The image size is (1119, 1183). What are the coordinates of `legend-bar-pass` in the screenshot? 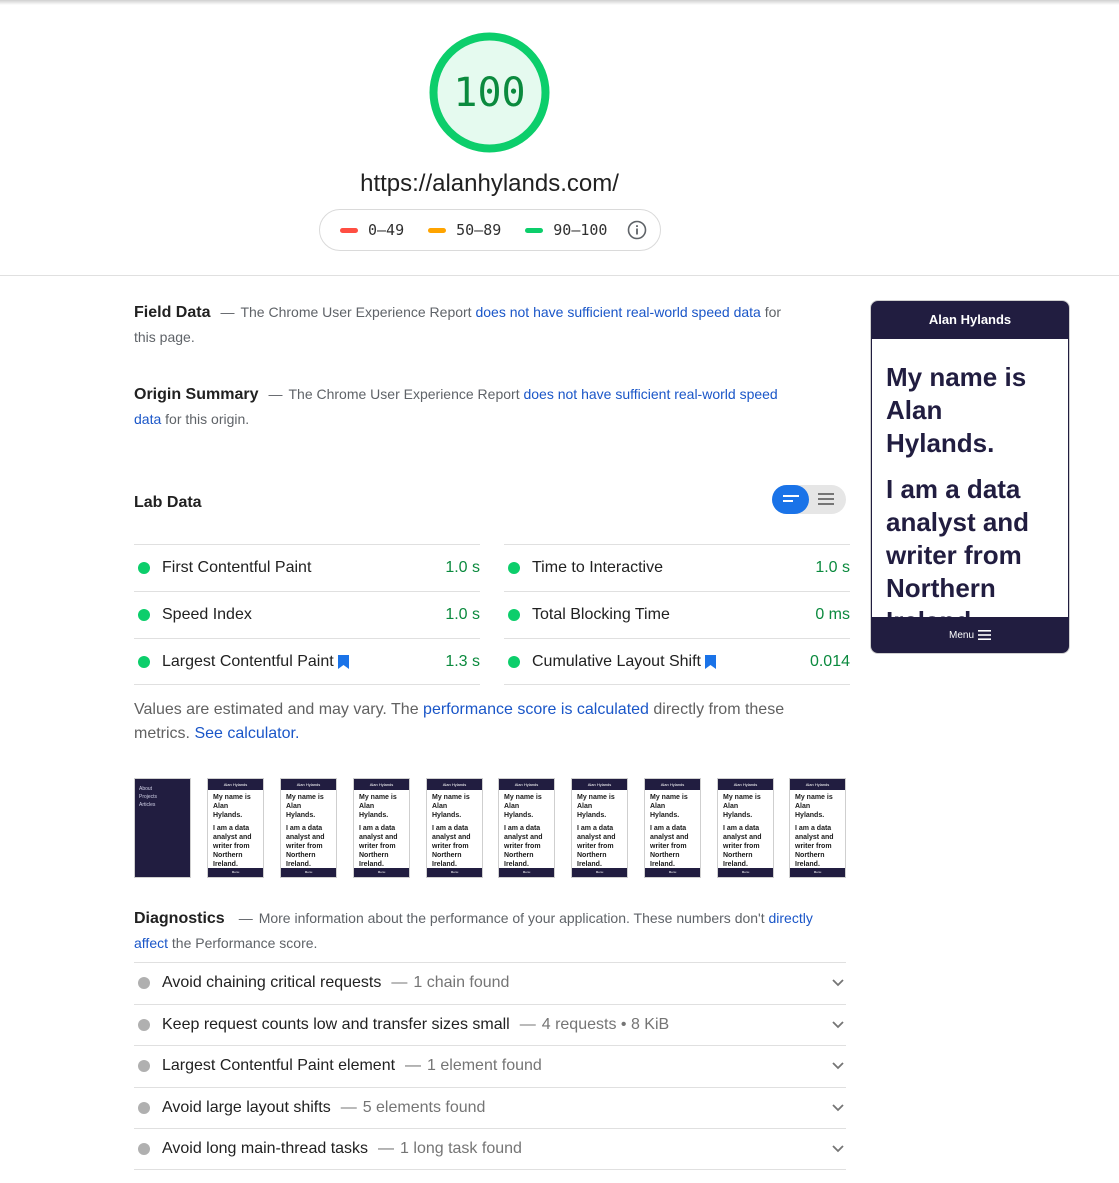 It's located at (534, 230).